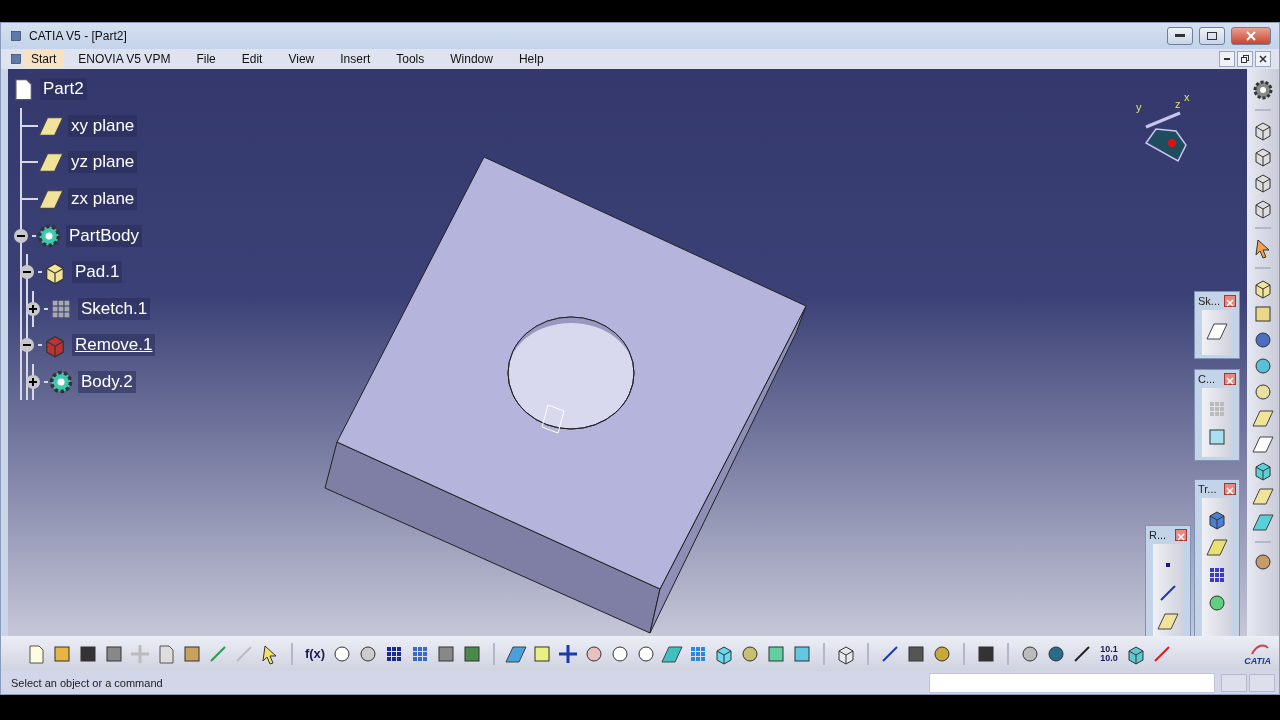 Image resolution: width=1280 pixels, height=720 pixels. Describe the element at coordinates (114, 308) in the screenshot. I see `tree-node-label: Sketch.1` at that location.